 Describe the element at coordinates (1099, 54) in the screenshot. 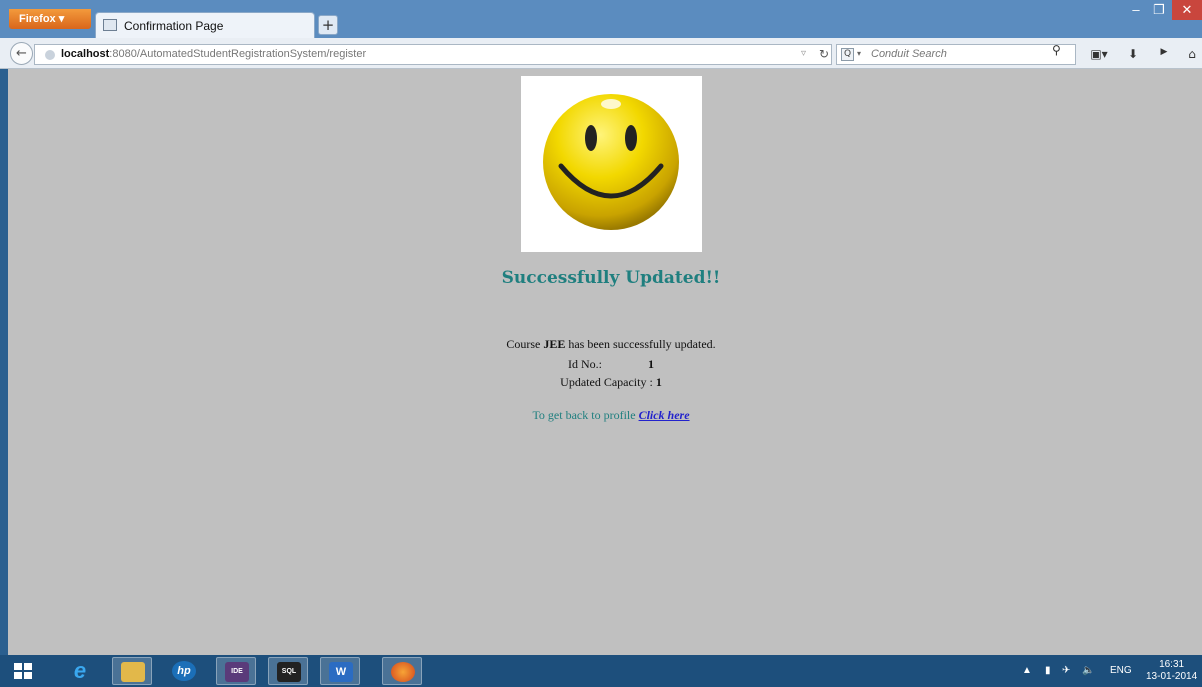

I see `bookmarks-icon: ▣▾` at that location.